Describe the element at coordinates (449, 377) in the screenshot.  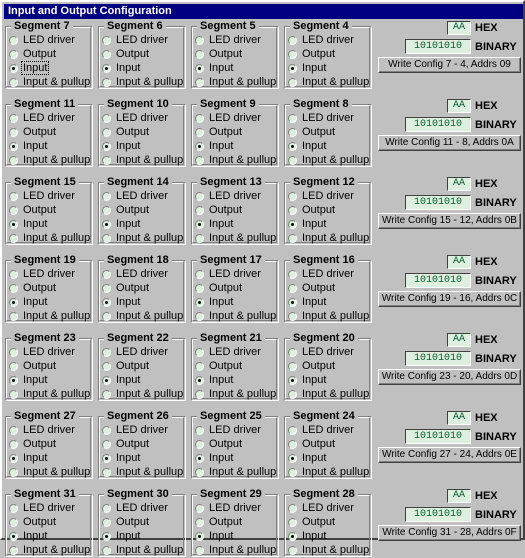
I see `write-config-button-4: Write Config 23 - 20, Addrs 0D` at that location.